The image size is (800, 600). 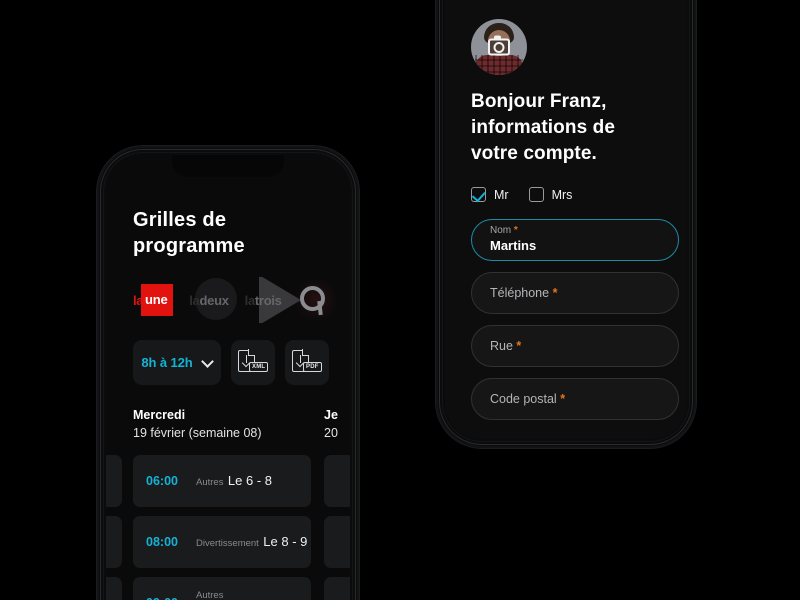 I want to click on avatar, so click(x=499, y=47).